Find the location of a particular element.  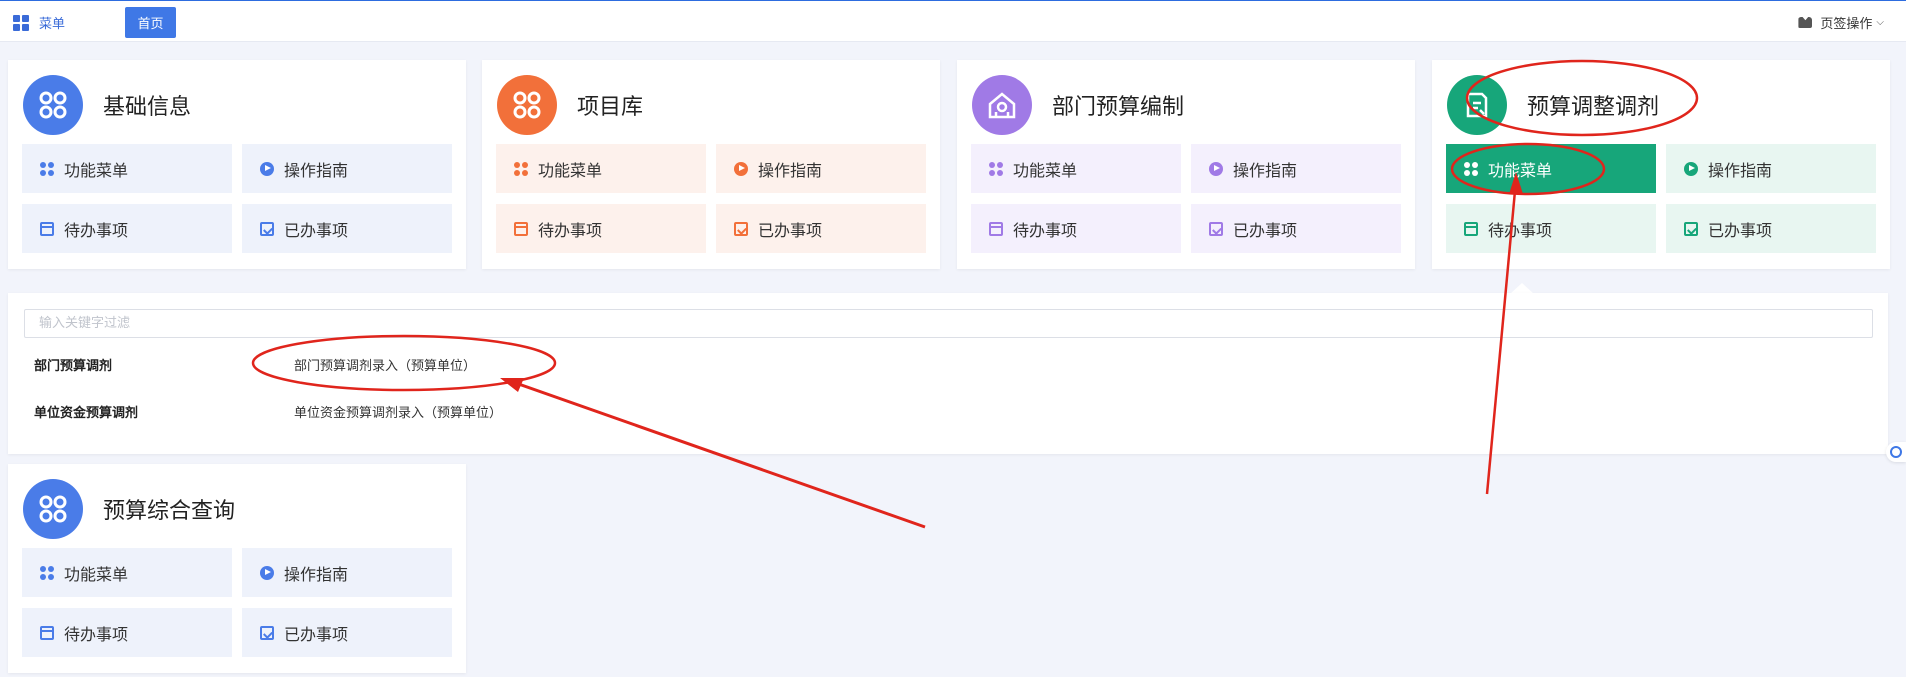

module-card-3: 预算调整调剂功能菜单 操作指南待办事项 已办事项 is located at coordinates (1661, 164).